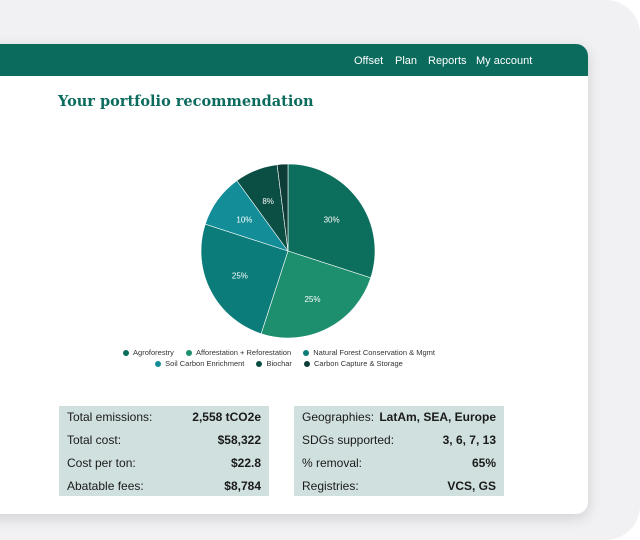 Image resolution: width=640 pixels, height=540 pixels. What do you see at coordinates (399, 441) in the screenshot?
I see `summary-row: SDGs supported: 3, 6, 7, 13` at bounding box center [399, 441].